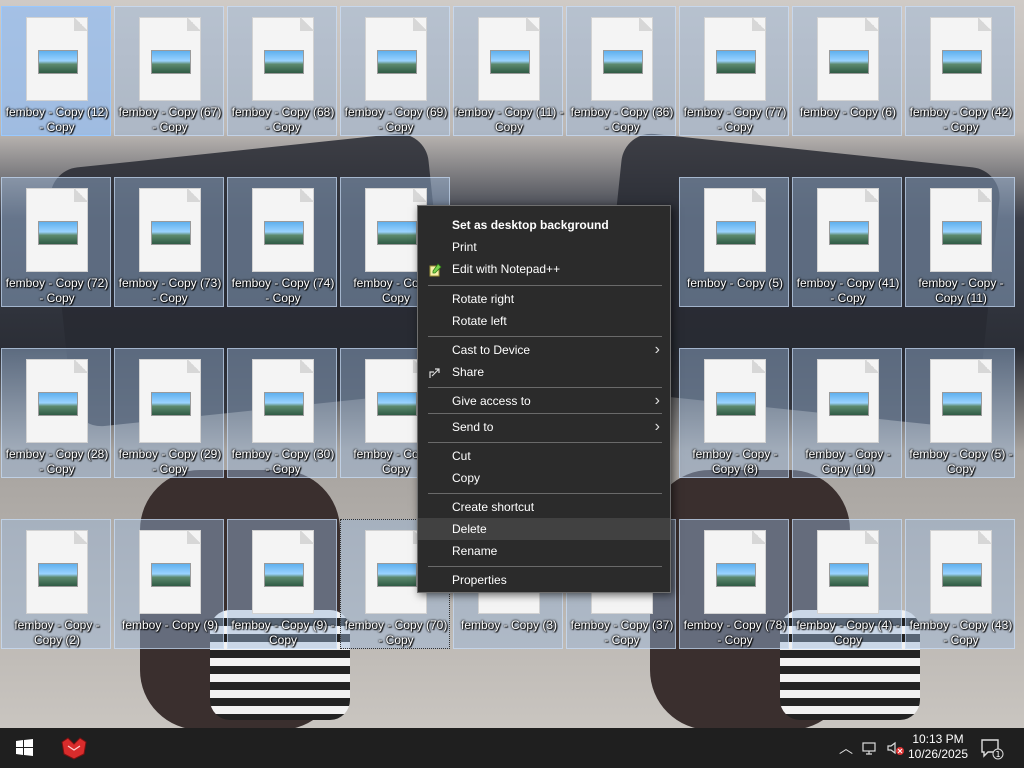  Describe the element at coordinates (848, 290) in the screenshot. I see `desktop-file-label: femboy - Copy (41) - Copy` at that location.